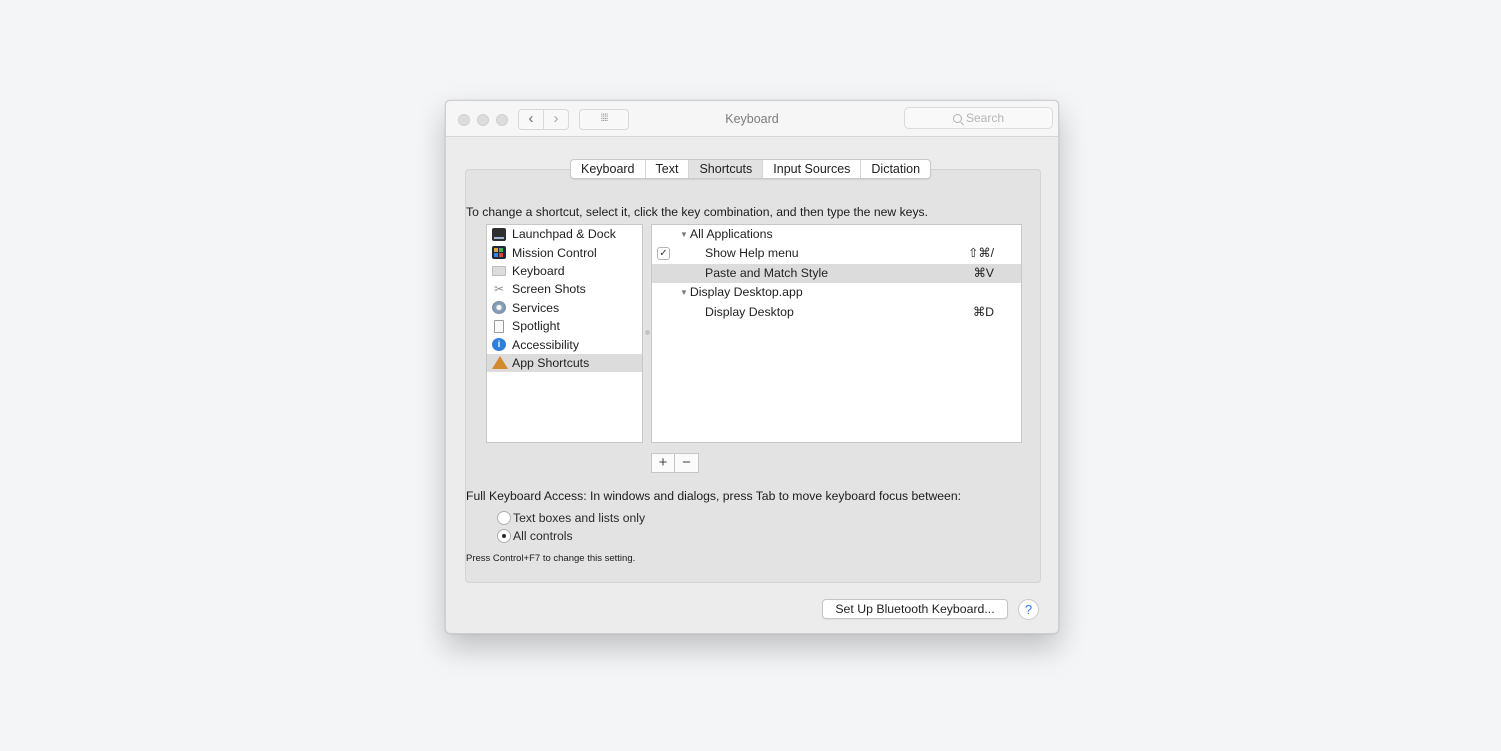 Image resolution: width=1501 pixels, height=751 pixels. I want to click on category-launchpad-dock: Launchpad & Dock, so click(564, 234).